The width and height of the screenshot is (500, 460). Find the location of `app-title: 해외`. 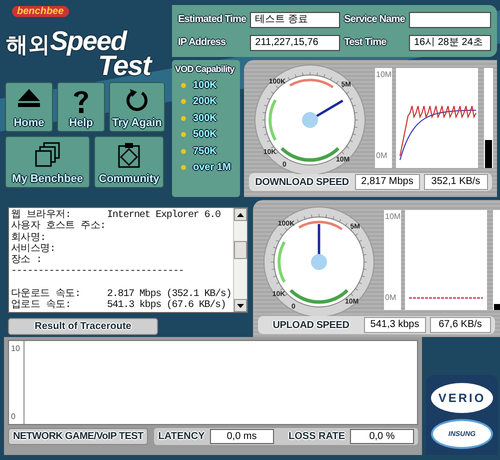

app-title: 해외 is located at coordinates (28, 45).